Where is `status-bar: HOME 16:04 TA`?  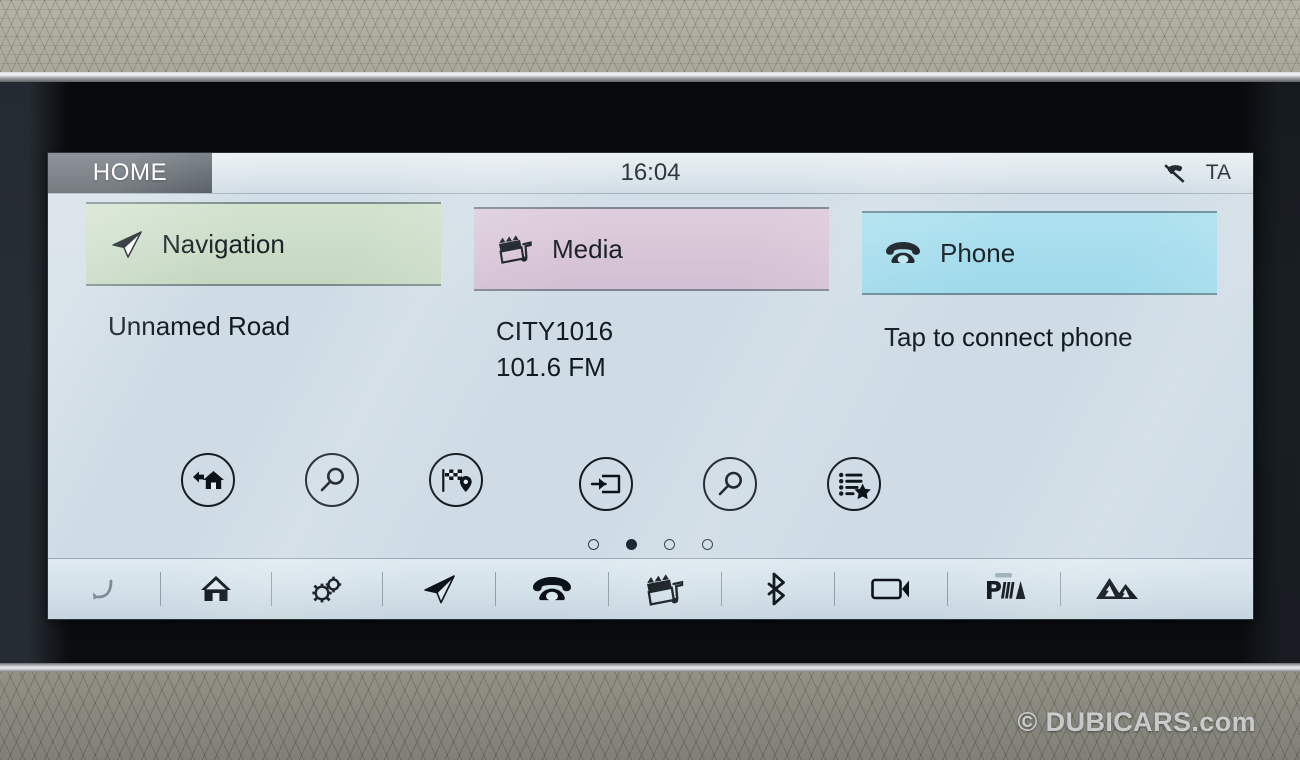 status-bar: HOME 16:04 TA is located at coordinates (650, 173).